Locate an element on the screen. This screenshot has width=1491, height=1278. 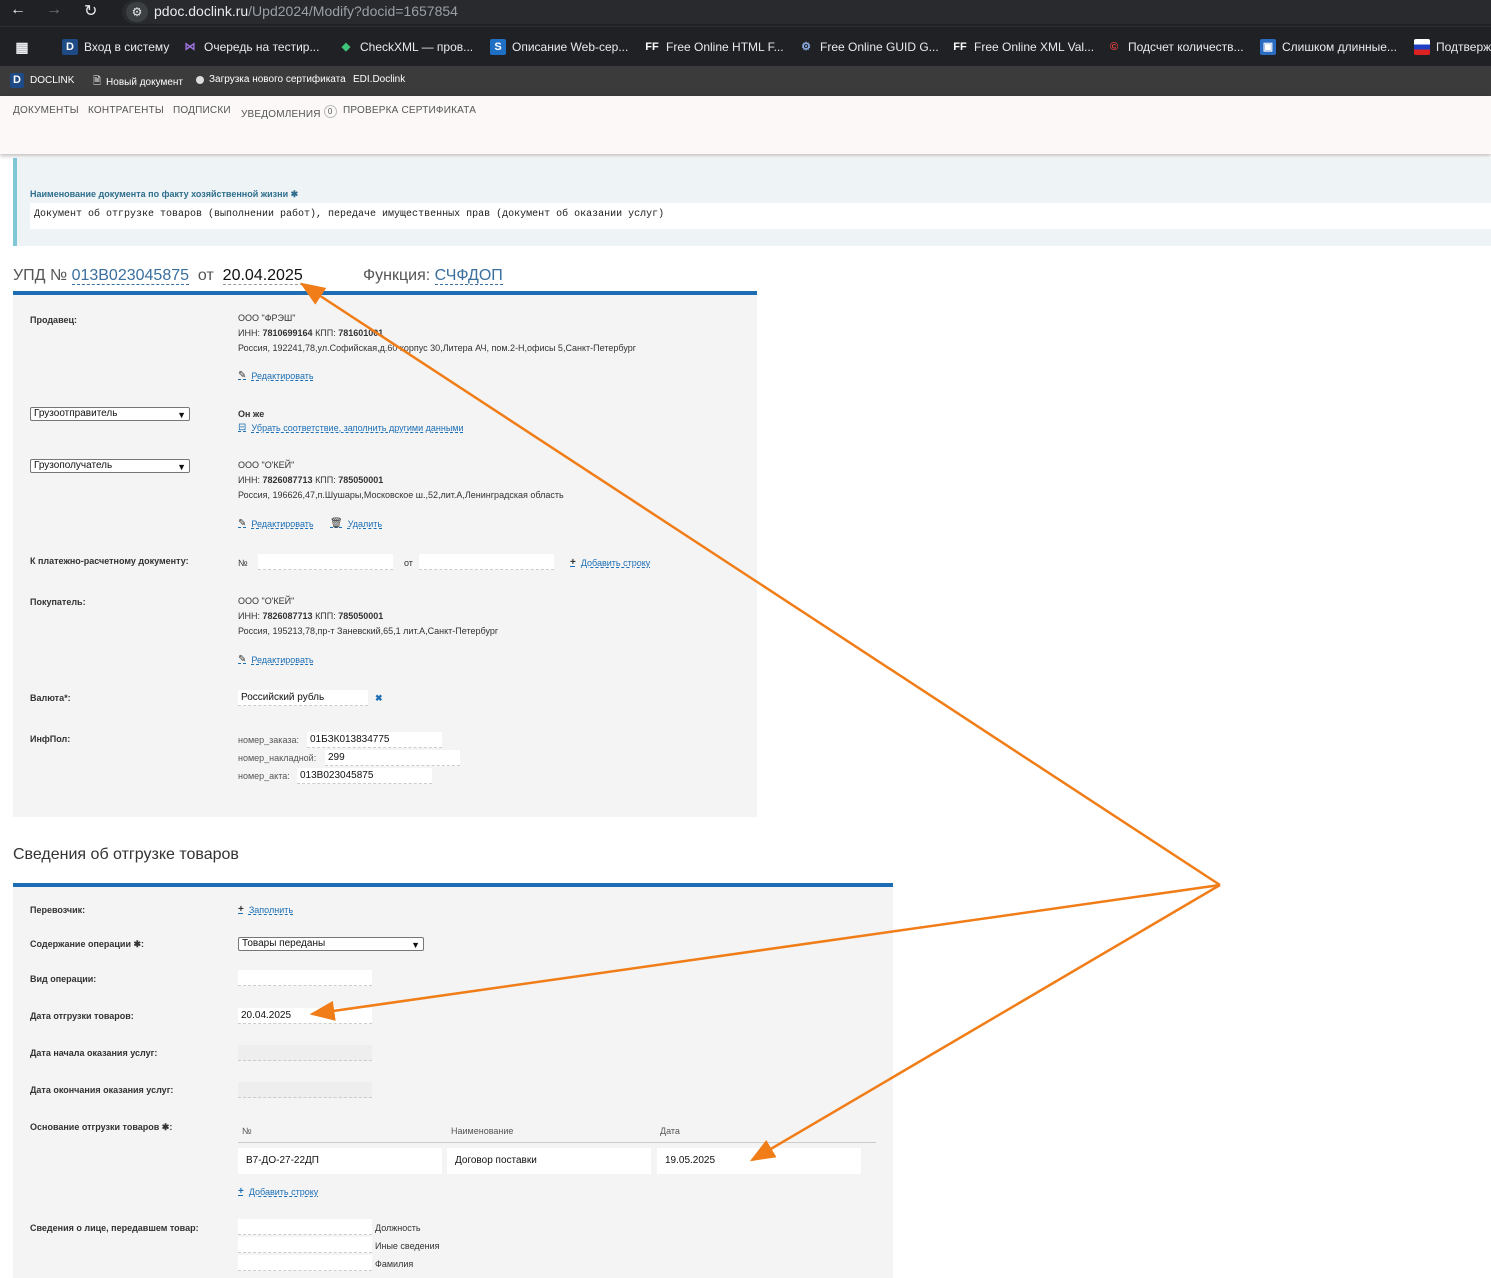
doclink-logo: D DOCLINK is located at coordinates (42, 80).